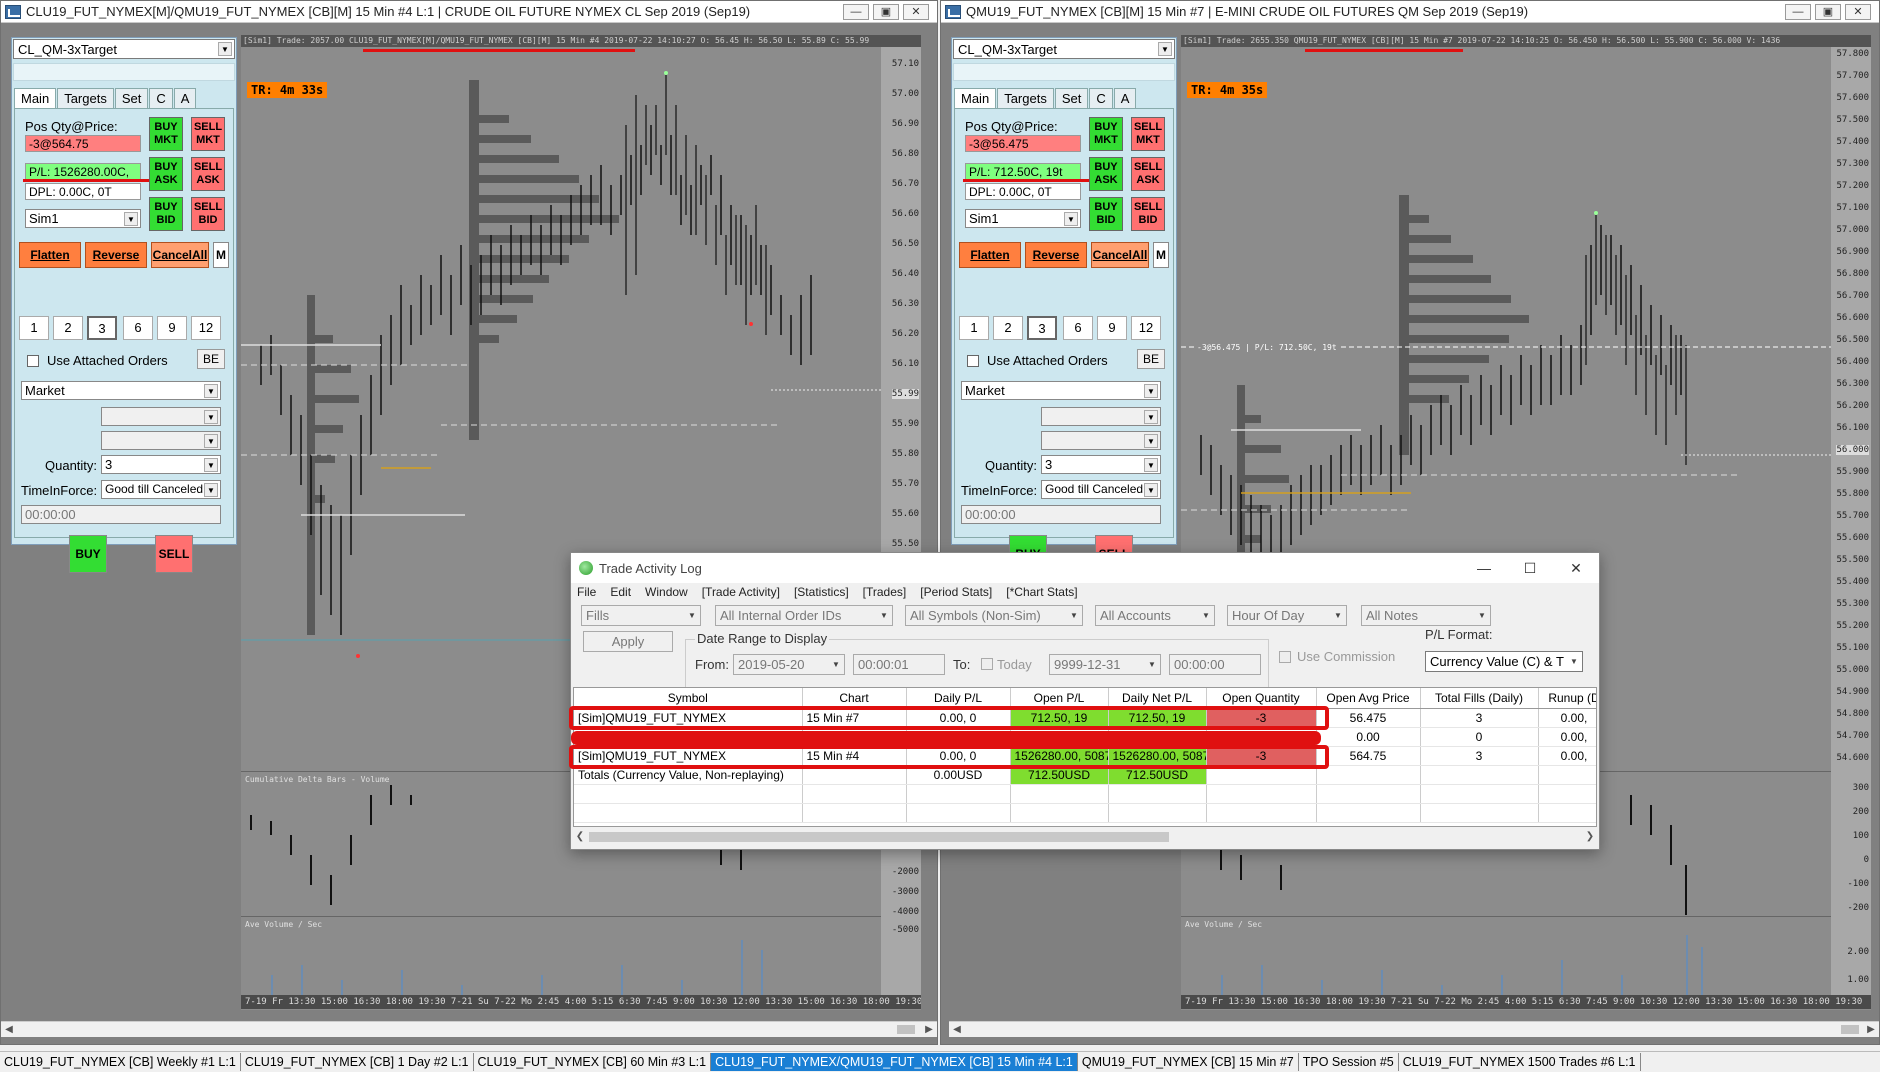 This screenshot has width=1880, height=1072. Describe the element at coordinates (225, 49) in the screenshot. I see `chevron-down-icon: ▼` at that location.